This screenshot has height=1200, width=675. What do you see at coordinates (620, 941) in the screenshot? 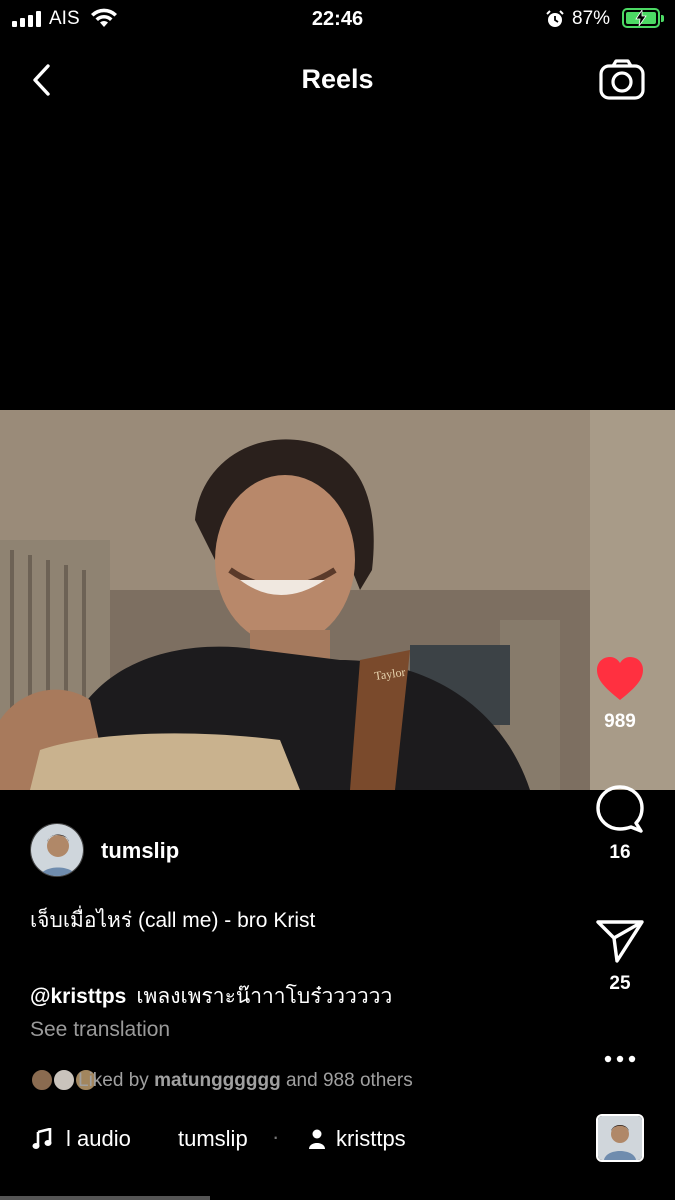
I see `send-icon` at bounding box center [620, 941].